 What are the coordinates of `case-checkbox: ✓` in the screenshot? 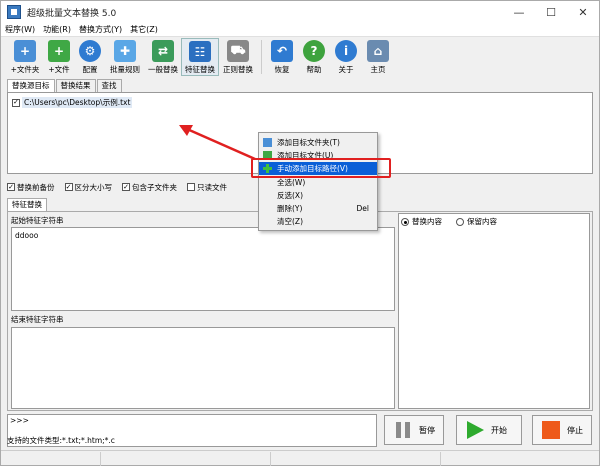 It's located at (68, 187).